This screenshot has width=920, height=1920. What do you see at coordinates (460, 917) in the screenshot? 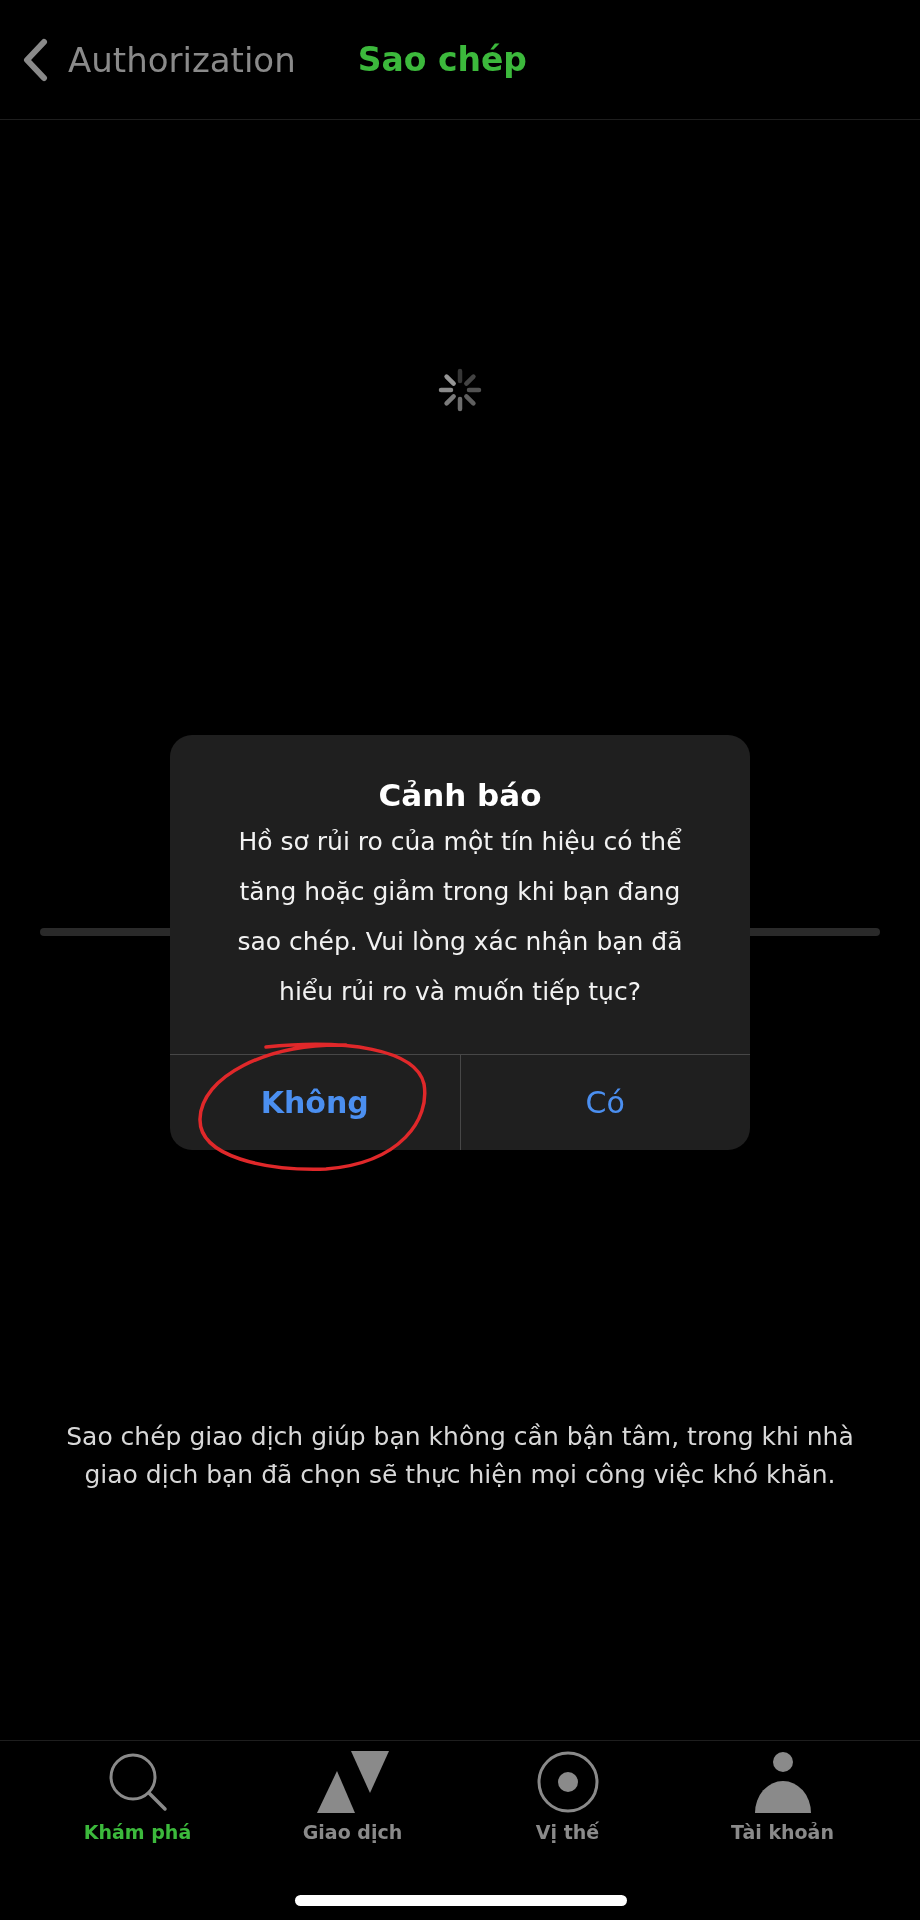
I see `dialog-message: Hồ sơ rủi ro của một tín hiệu có thể tăng hoặc giảm trong khi bạn đang sao chép. Vui lòng xác nhận bạn đã hiểu rủi ro và muốn tiếp tục?` at bounding box center [460, 917].